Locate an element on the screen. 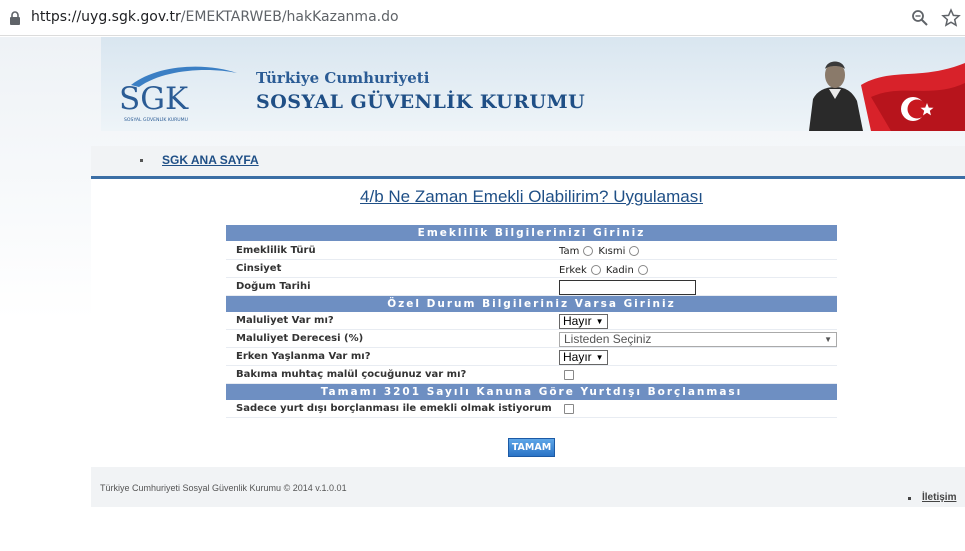 The height and width of the screenshot is (551, 965). early-aging-select-value: Hayır is located at coordinates (577, 357).